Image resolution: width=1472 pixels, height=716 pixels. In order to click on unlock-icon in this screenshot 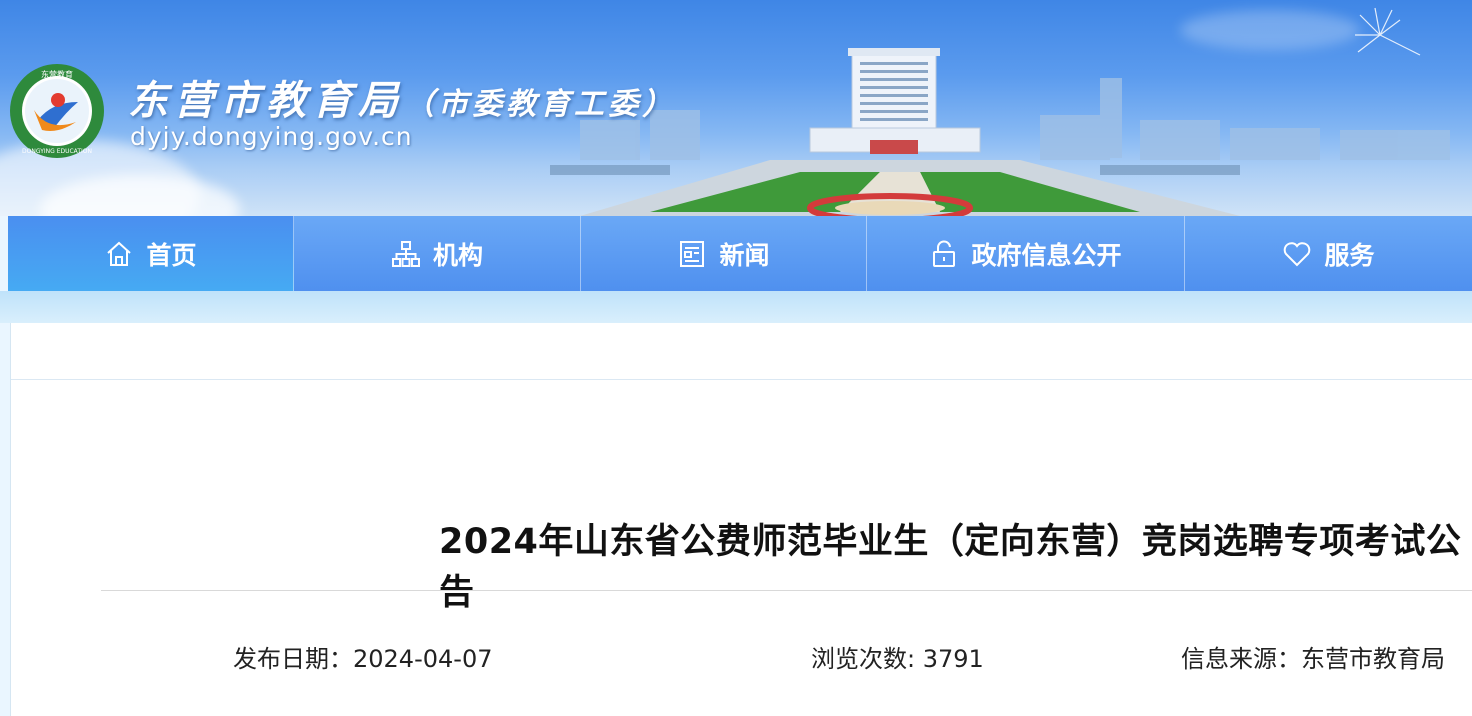, I will do `click(944, 254)`.